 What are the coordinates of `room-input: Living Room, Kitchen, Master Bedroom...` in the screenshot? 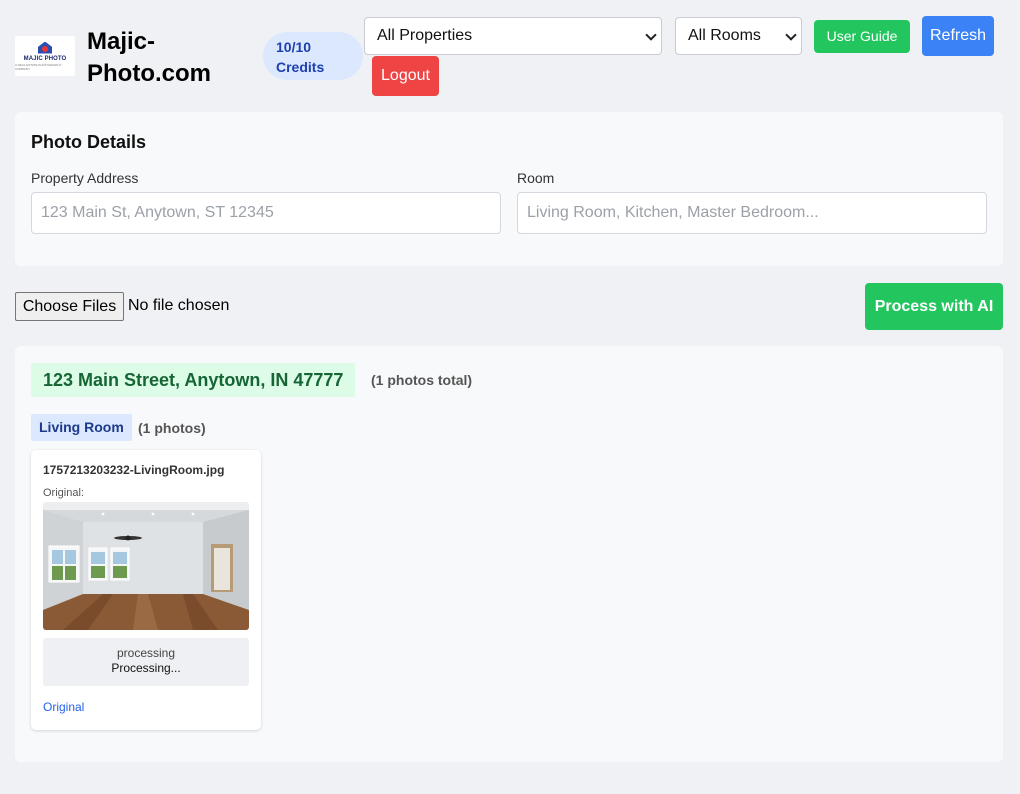 It's located at (752, 213).